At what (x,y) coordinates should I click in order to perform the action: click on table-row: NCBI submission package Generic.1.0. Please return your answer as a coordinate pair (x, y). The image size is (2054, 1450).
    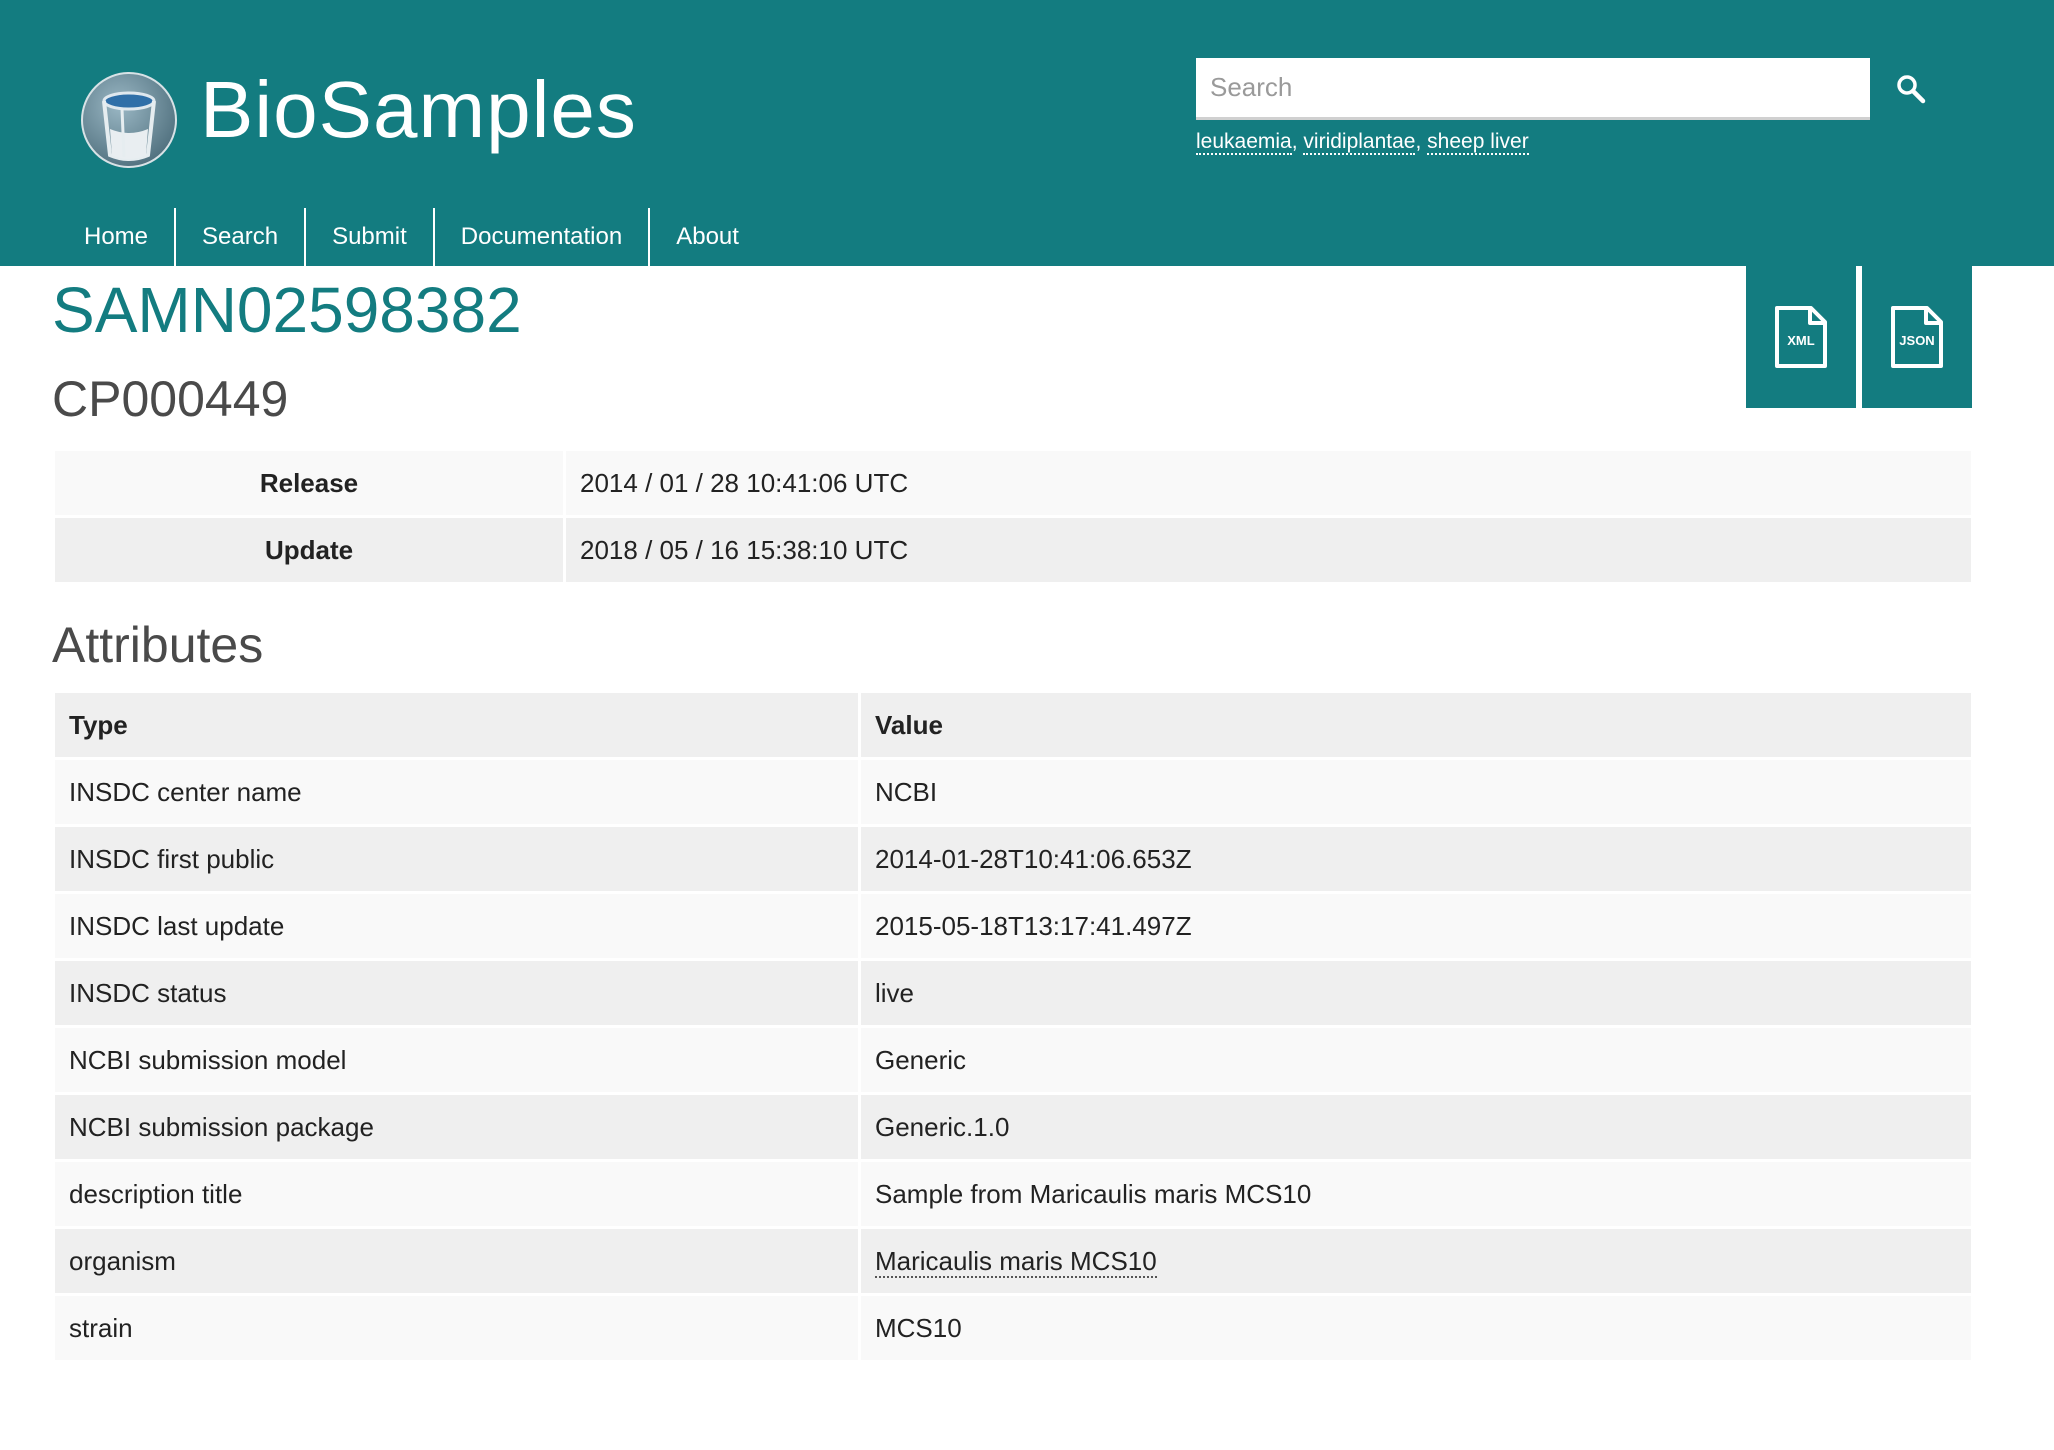
    Looking at the image, I should click on (1013, 1127).